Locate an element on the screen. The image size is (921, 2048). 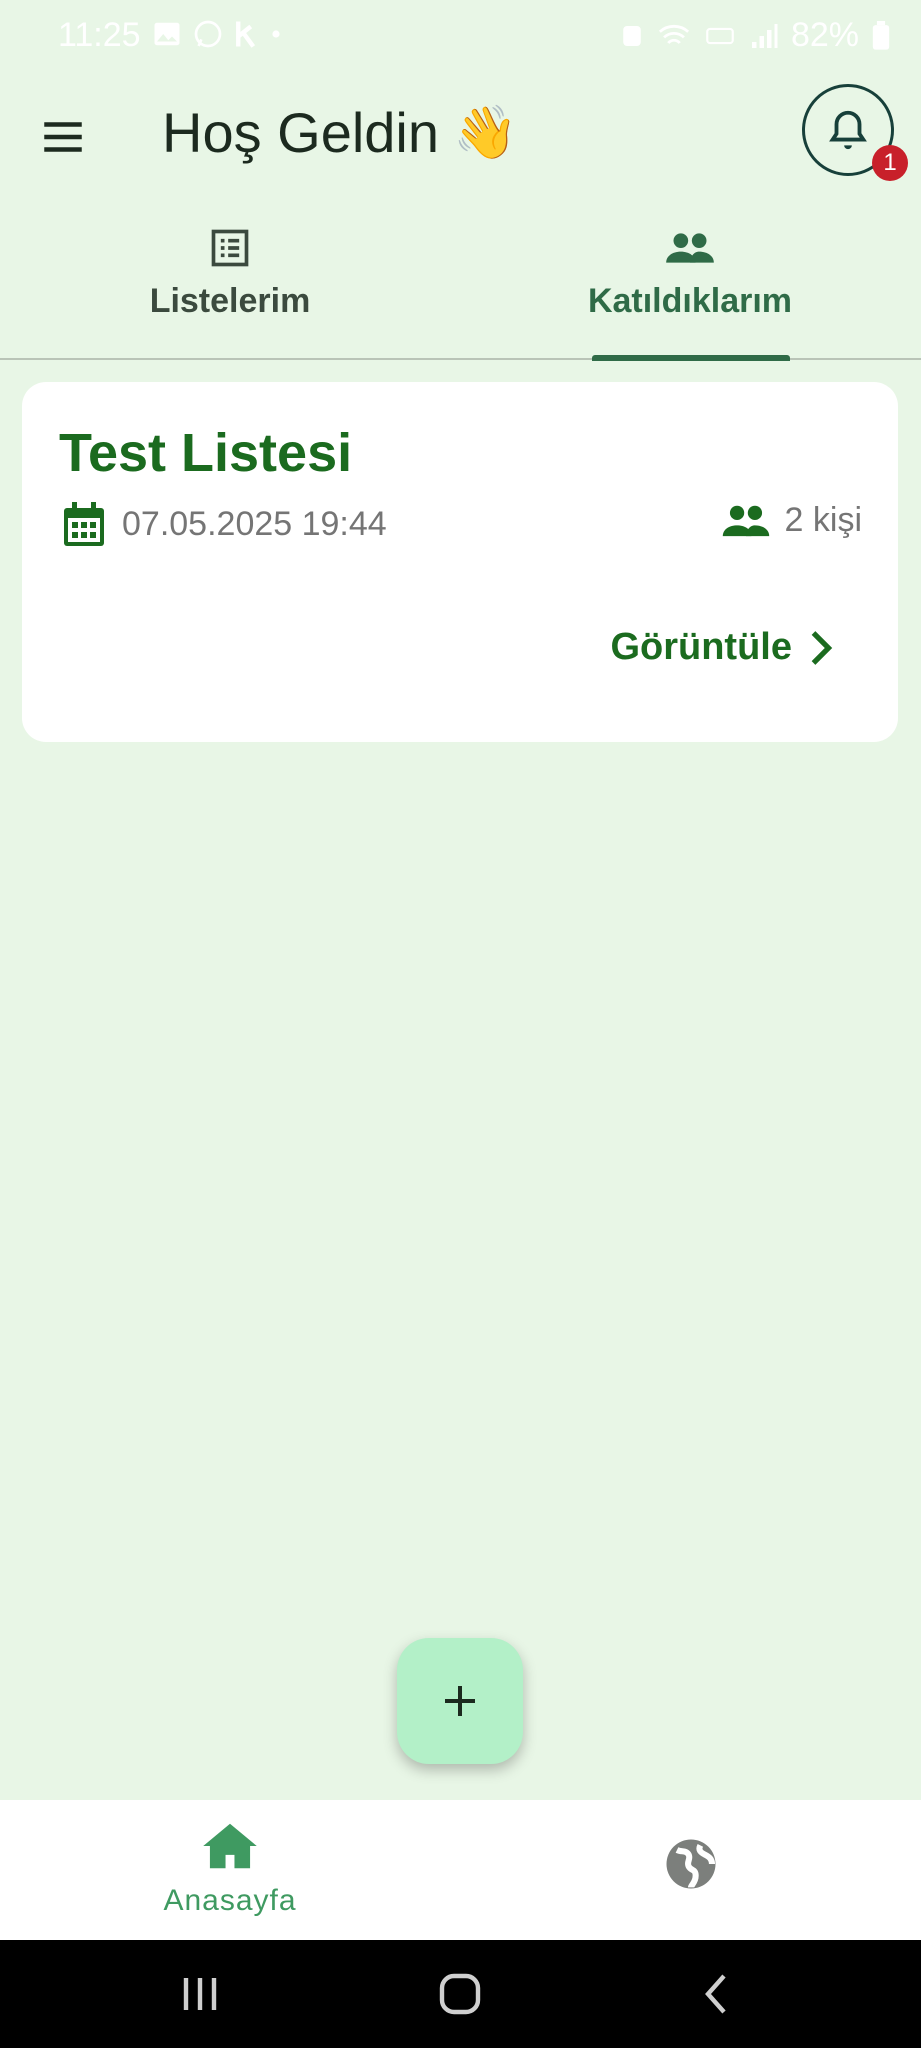
menu-icon is located at coordinates (63, 137).